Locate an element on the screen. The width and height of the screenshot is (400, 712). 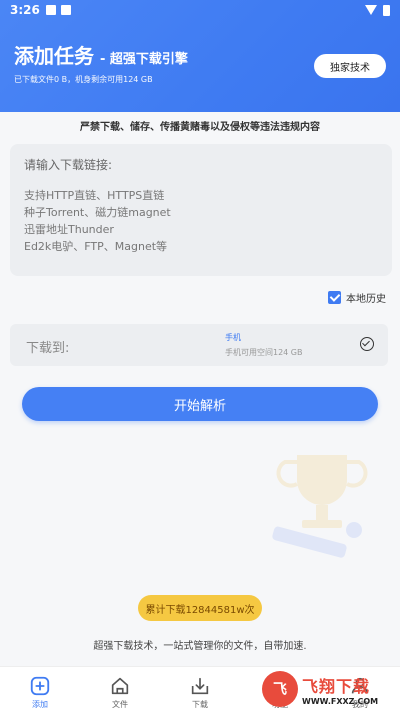
hint-line: 迅雷地址Thunder is located at coordinates (69, 229).